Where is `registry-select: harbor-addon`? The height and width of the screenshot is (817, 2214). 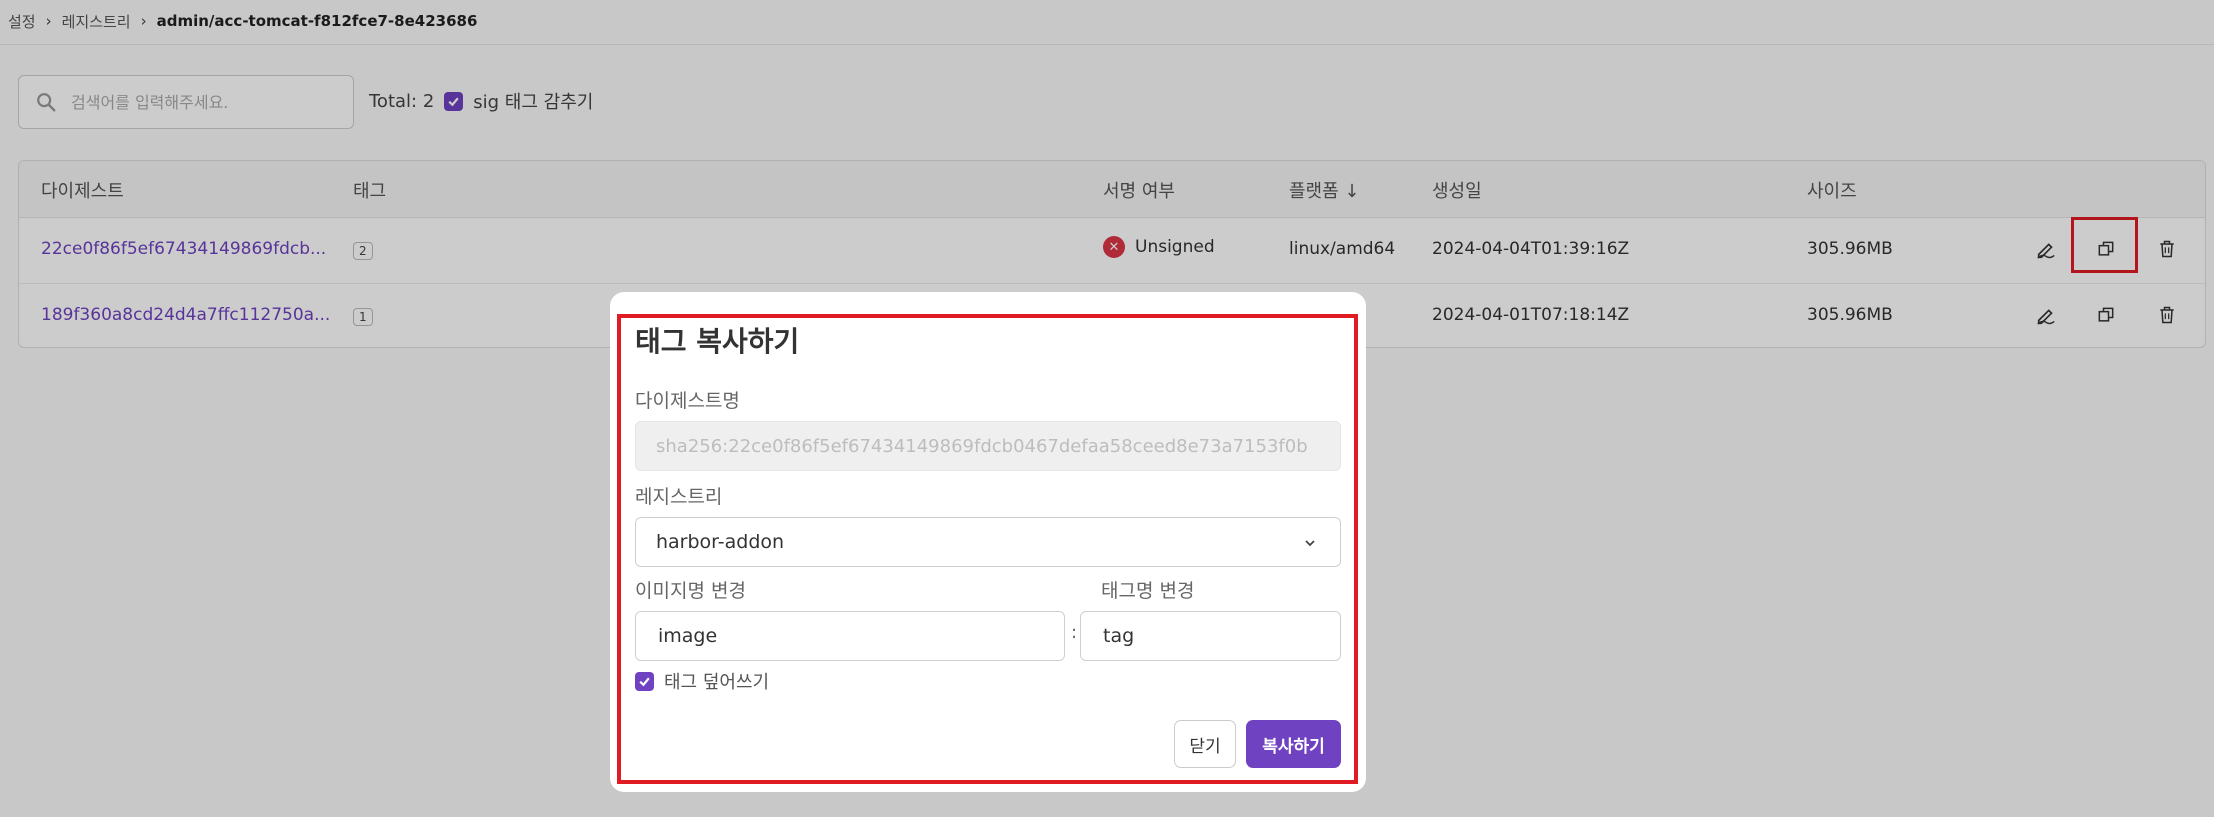
registry-select: harbor-addon is located at coordinates (988, 542).